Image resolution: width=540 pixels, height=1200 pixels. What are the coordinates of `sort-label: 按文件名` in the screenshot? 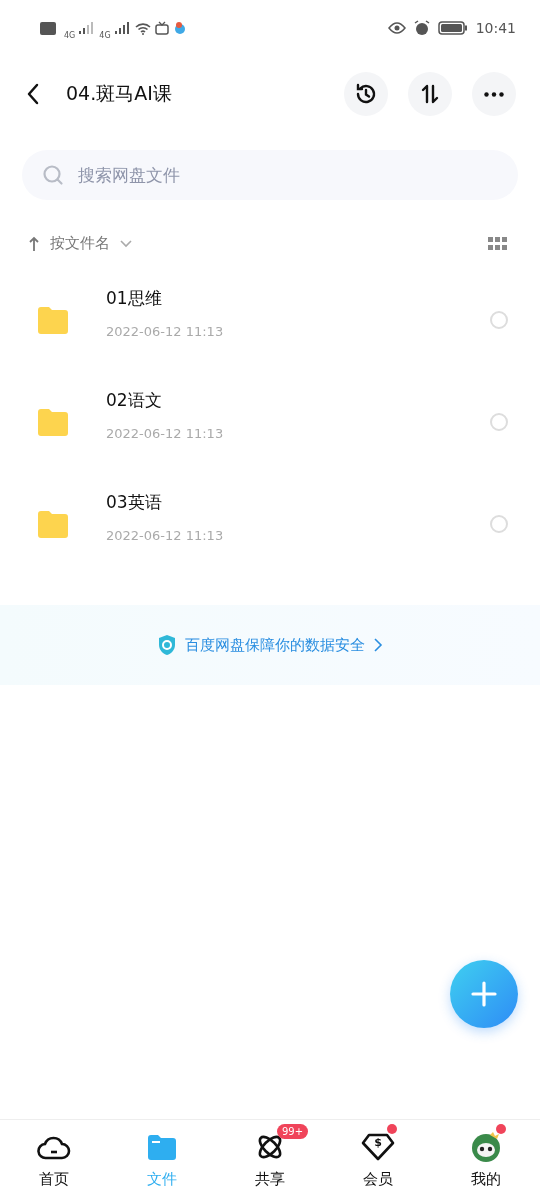 It's located at (80, 243).